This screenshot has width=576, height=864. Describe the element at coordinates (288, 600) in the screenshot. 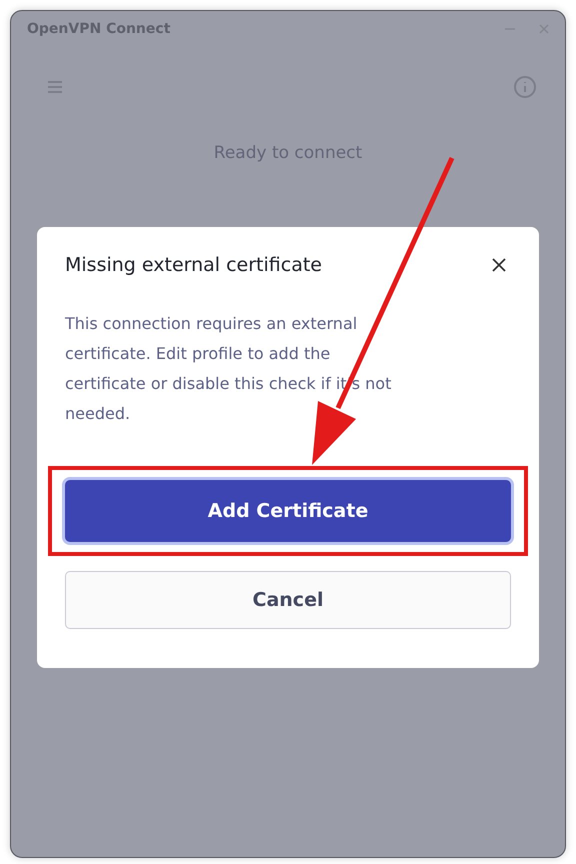

I see `cancel-button: Cancel` at that location.